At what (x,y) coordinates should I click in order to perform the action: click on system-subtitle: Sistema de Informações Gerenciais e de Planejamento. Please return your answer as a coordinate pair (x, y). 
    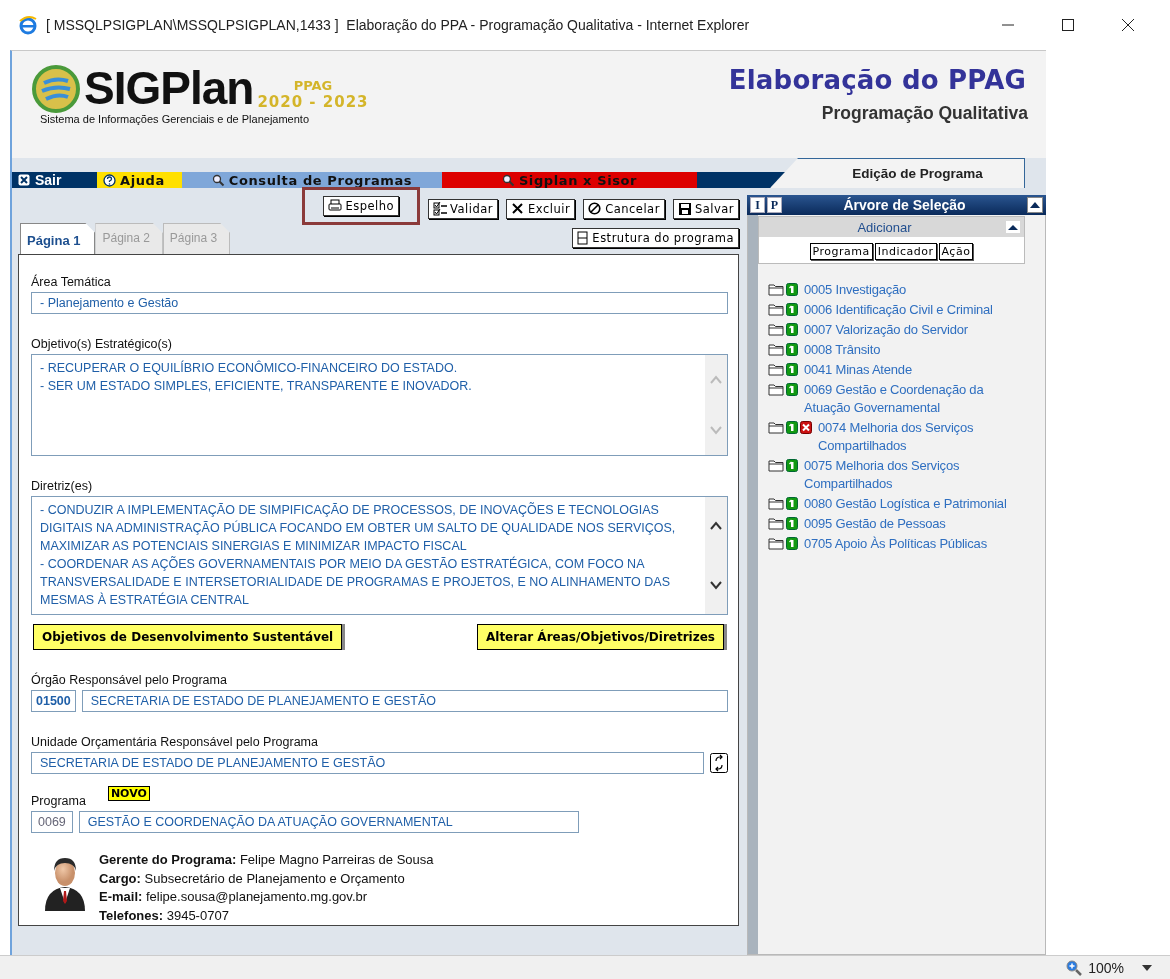
    Looking at the image, I should click on (175, 119).